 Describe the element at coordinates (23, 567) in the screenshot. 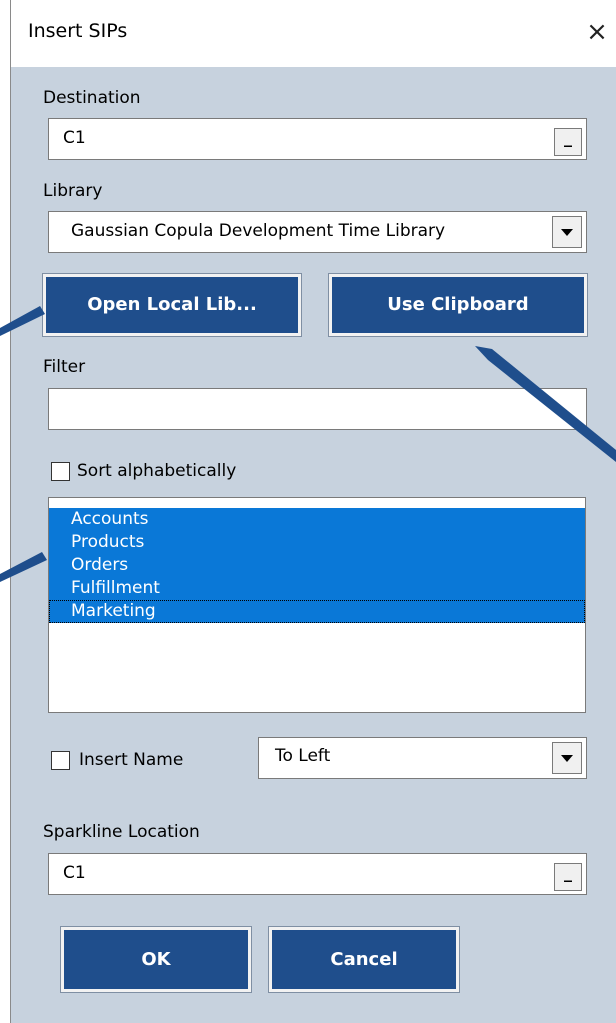

I see `arrow-to-list` at that location.